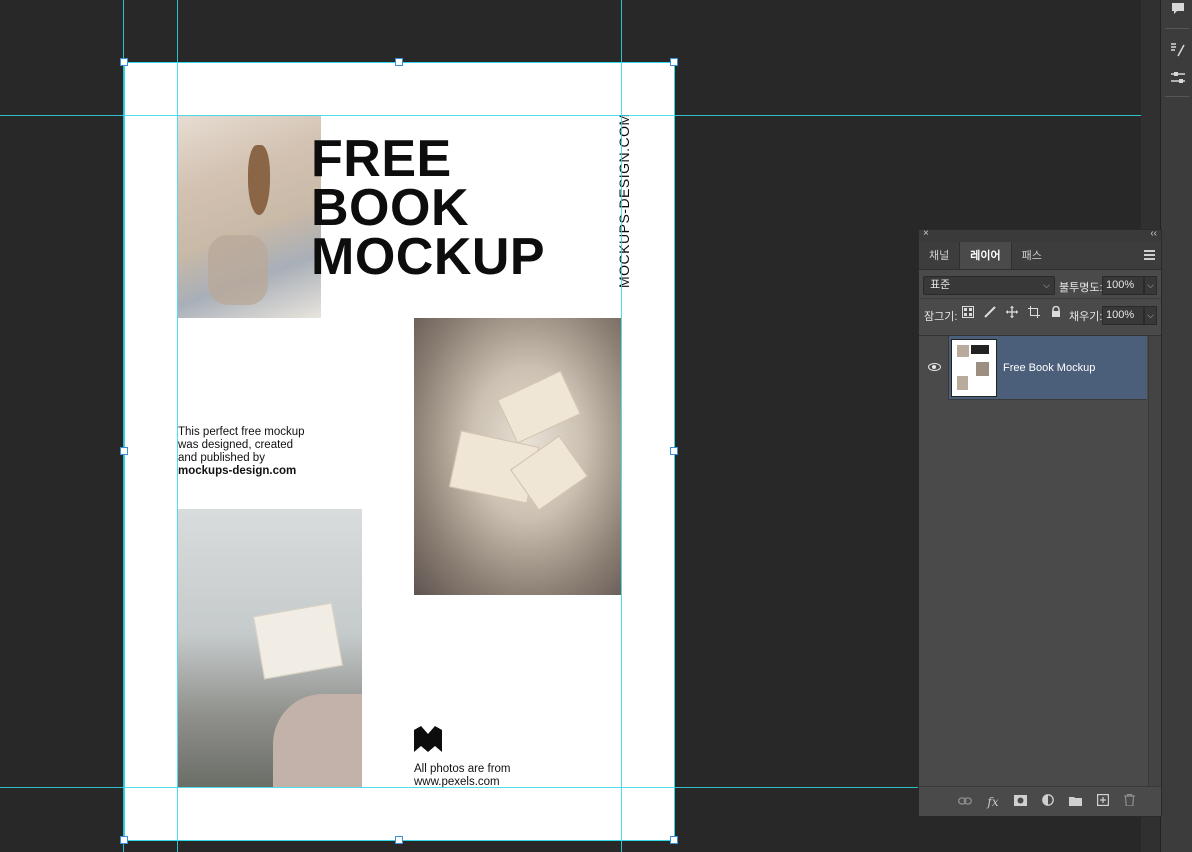  Describe the element at coordinates (1032, 255) in the screenshot. I see `tab-paths: 패스` at that location.